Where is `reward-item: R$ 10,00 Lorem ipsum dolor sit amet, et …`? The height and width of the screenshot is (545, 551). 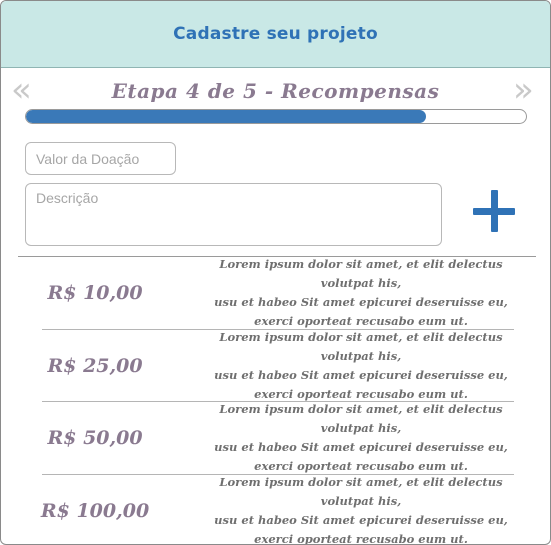
reward-item: R$ 10,00 Lorem ipsum dolor sit amet, et … is located at coordinates (275, 293).